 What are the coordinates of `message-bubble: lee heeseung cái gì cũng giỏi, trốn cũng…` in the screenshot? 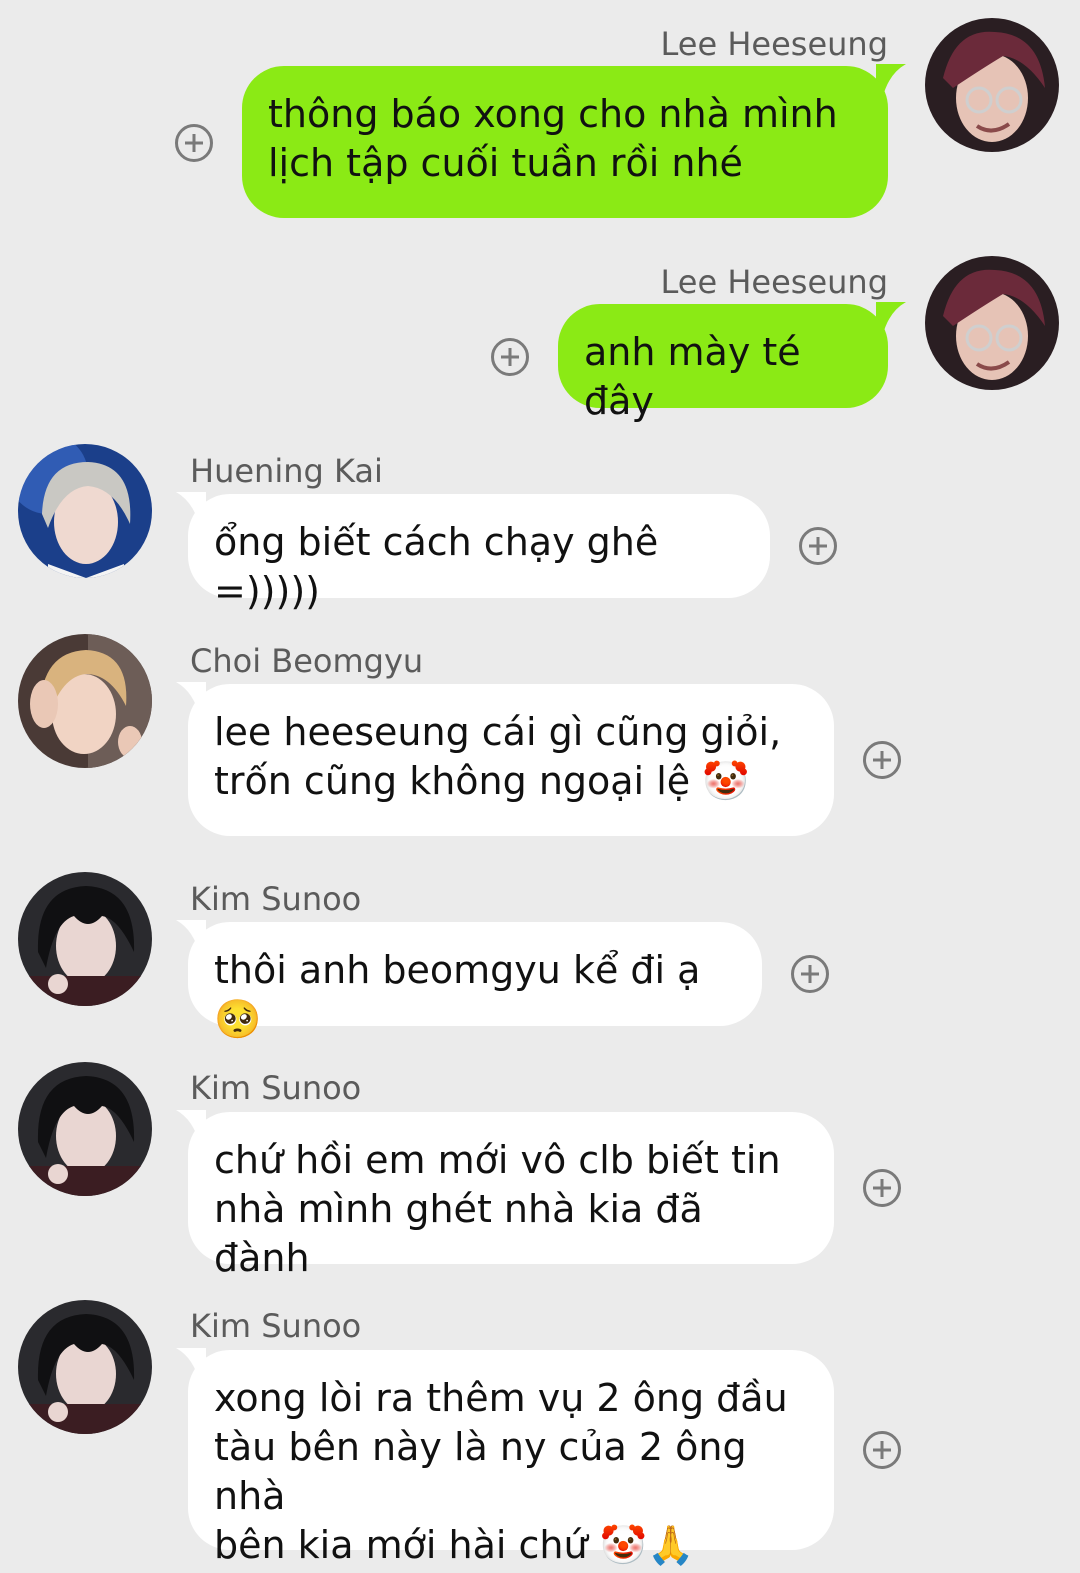 It's located at (511, 760).